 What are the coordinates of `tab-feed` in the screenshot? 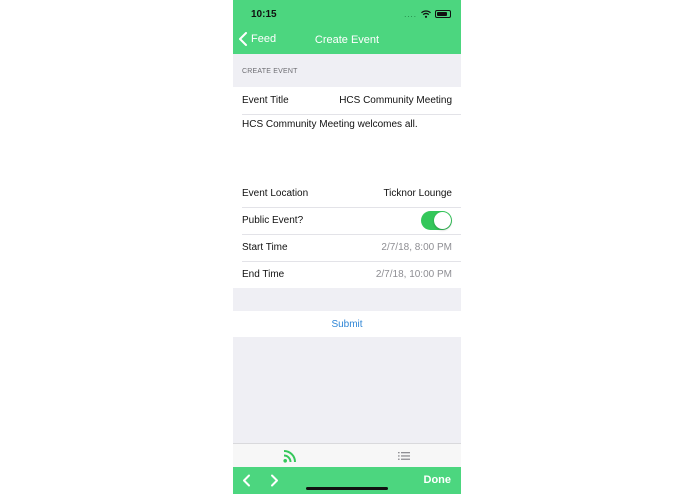 It's located at (290, 456).